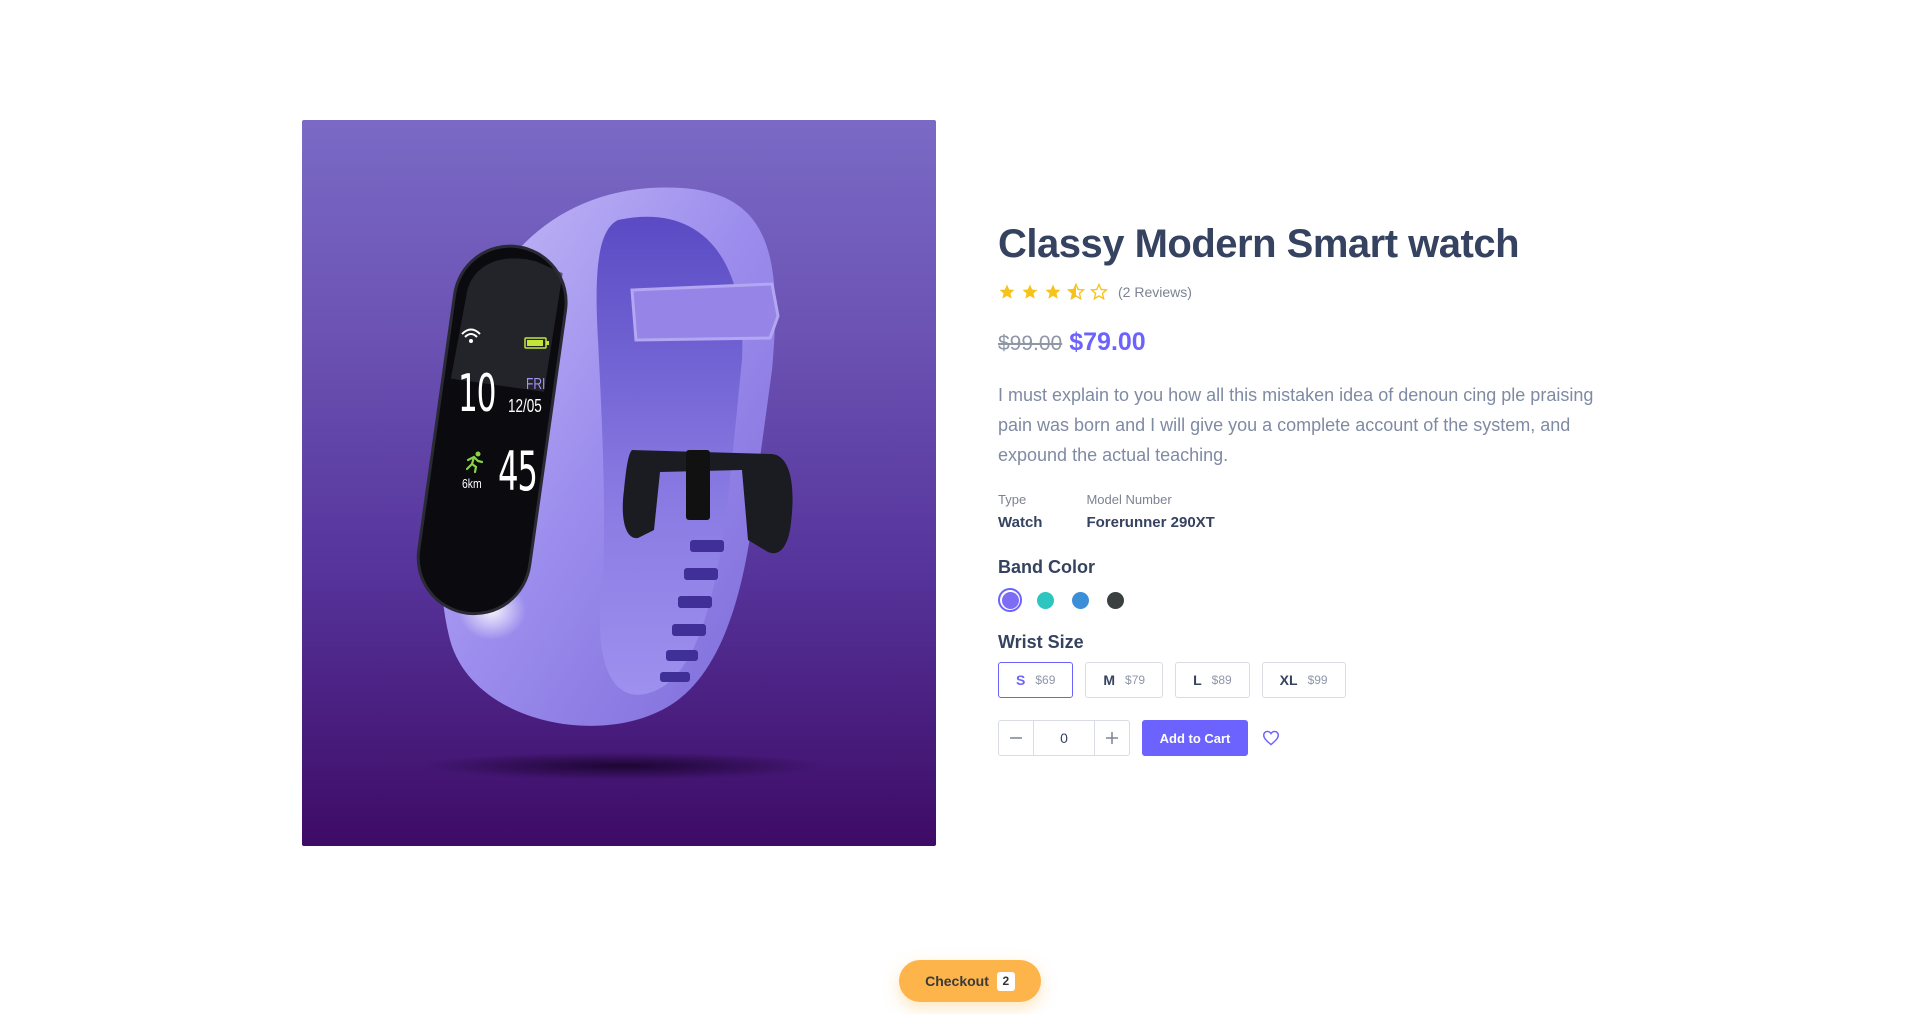 This screenshot has height=1014, width=1920. I want to click on empty-star-icon, so click(1099, 292).